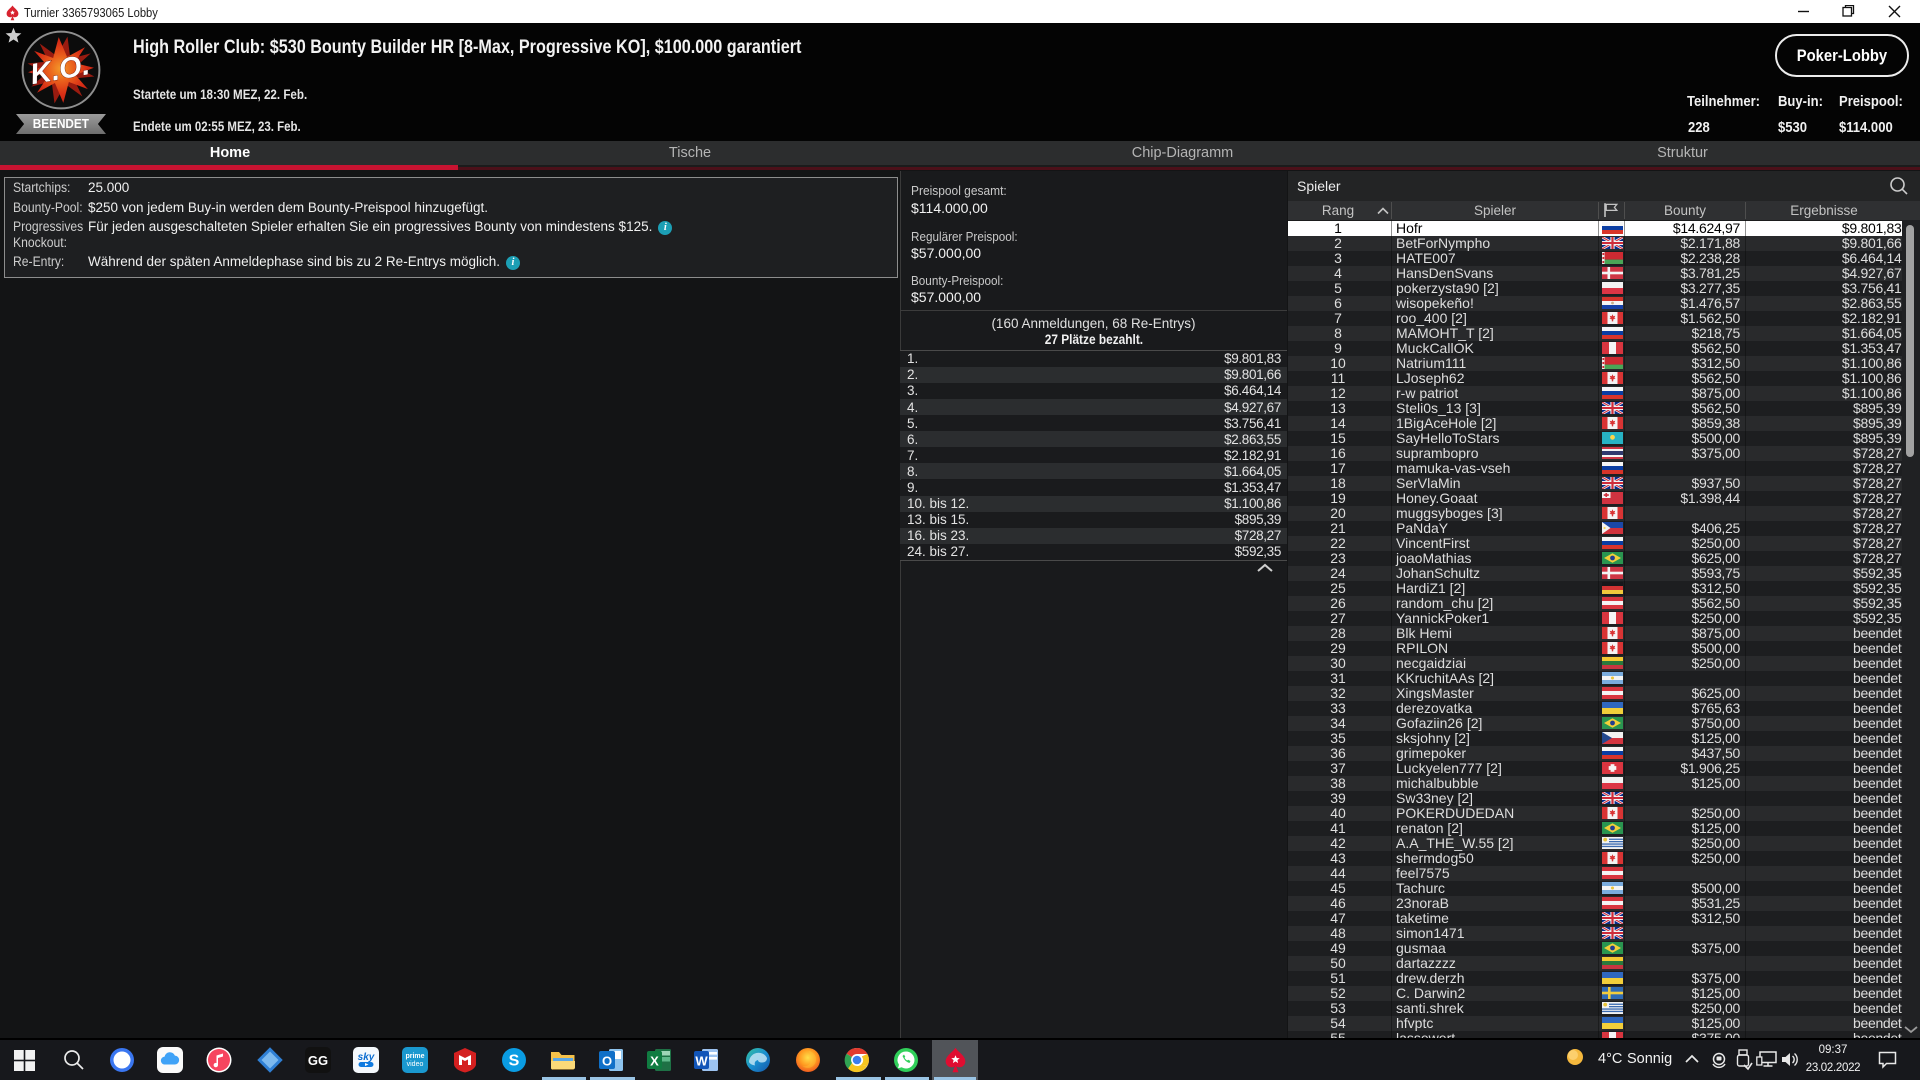 The width and height of the screenshot is (1920, 1080). What do you see at coordinates (701, 1061) in the screenshot?
I see `svg-text: W` at bounding box center [701, 1061].